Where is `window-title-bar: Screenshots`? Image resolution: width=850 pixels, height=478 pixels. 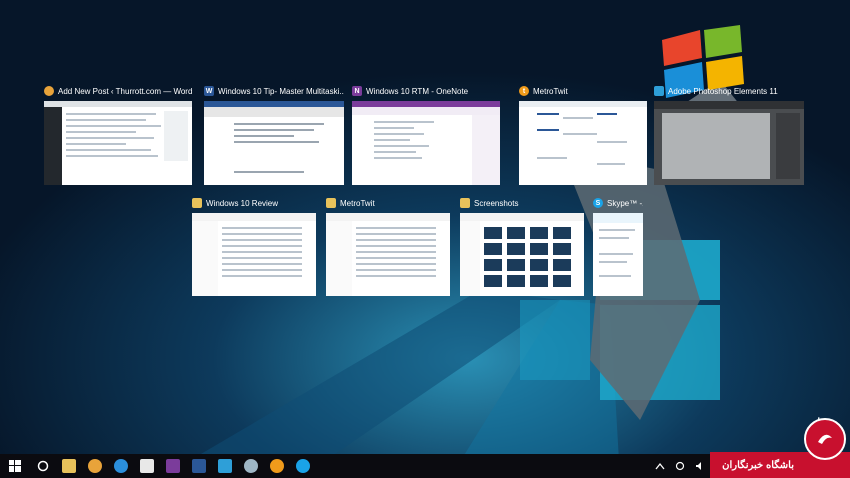 window-title-bar: Screenshots is located at coordinates (522, 203).